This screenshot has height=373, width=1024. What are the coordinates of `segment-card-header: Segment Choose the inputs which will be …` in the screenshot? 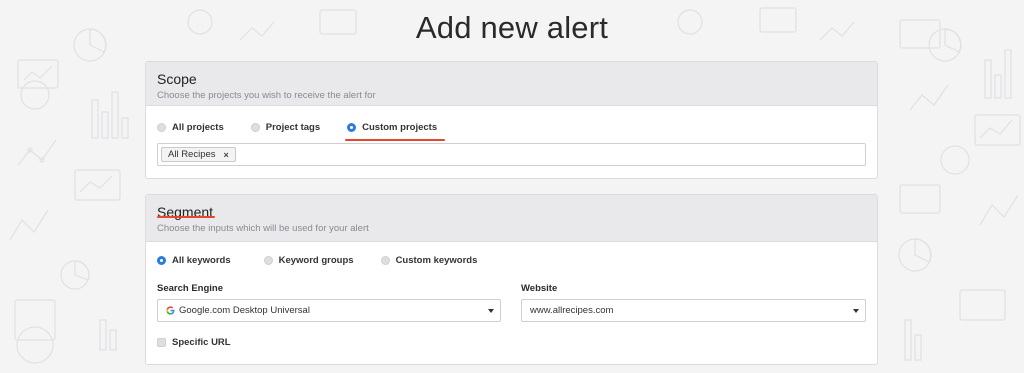 It's located at (511, 218).